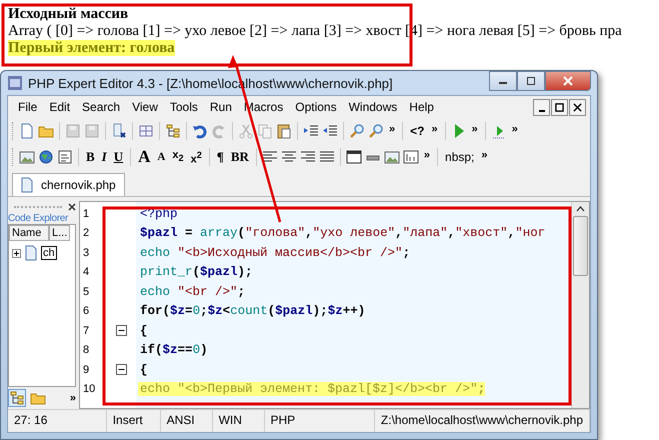 The width and height of the screenshot is (659, 440). What do you see at coordinates (252, 311) in the screenshot?
I see `code-line: for($z=0;$z<count($pazl);$z++)` at bounding box center [252, 311].